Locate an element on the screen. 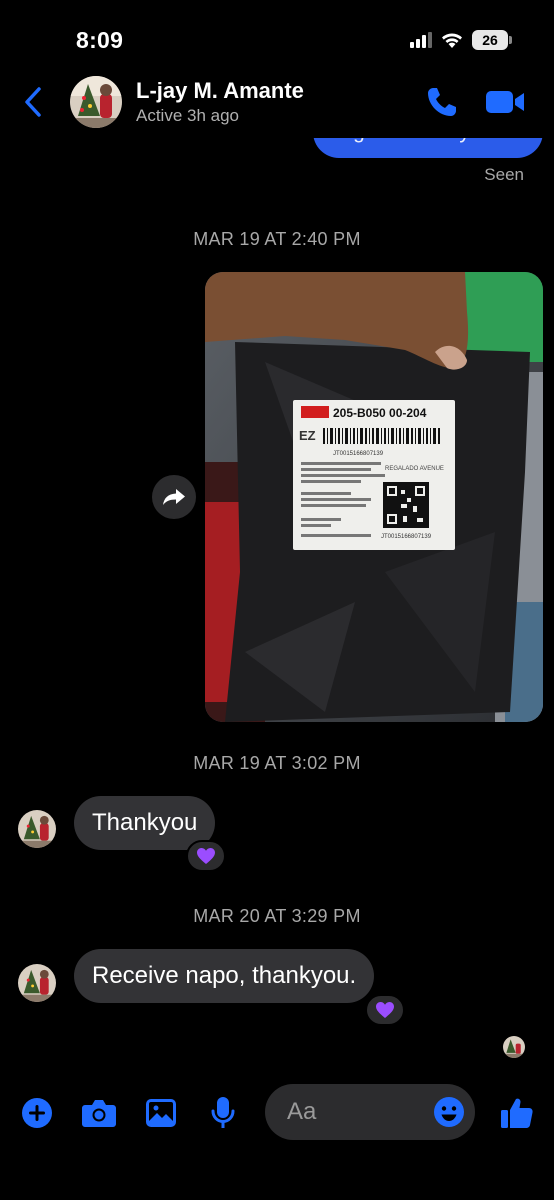 Image resolution: width=554 pixels, height=1200 pixels. message-composer: Aa is located at coordinates (277, 1115).